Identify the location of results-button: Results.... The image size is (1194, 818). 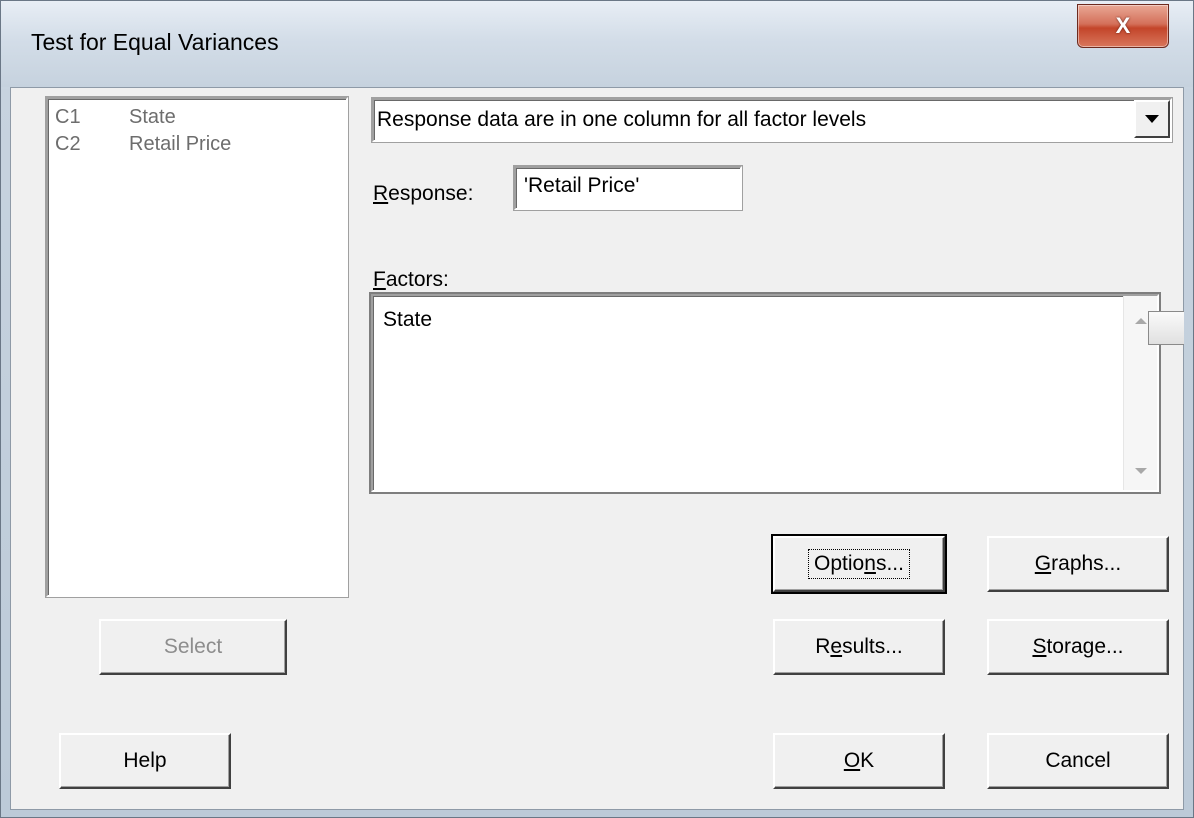
(859, 647).